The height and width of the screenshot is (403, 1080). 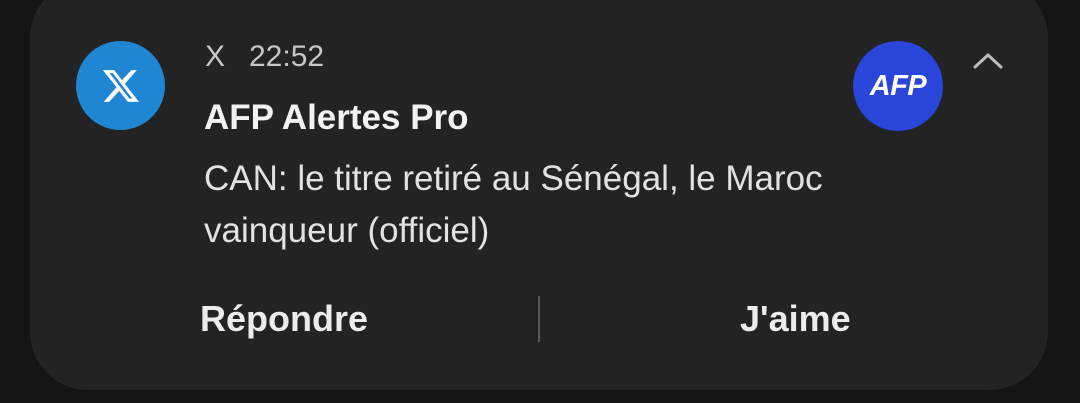 I want to click on sender-avatar: AFP, so click(x=898, y=86).